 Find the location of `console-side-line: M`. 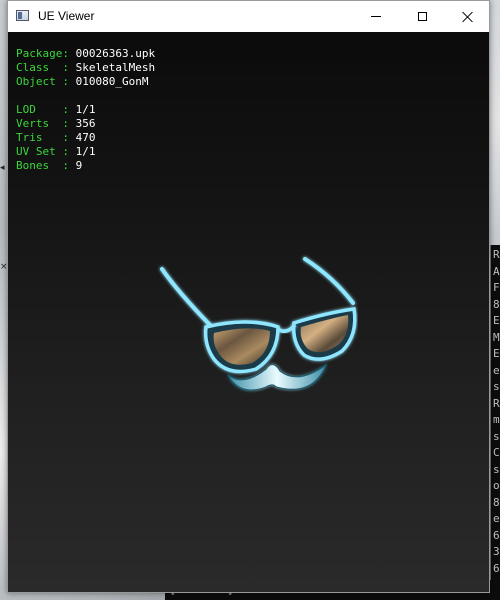

console-side-line: M is located at coordinates (496, 337).